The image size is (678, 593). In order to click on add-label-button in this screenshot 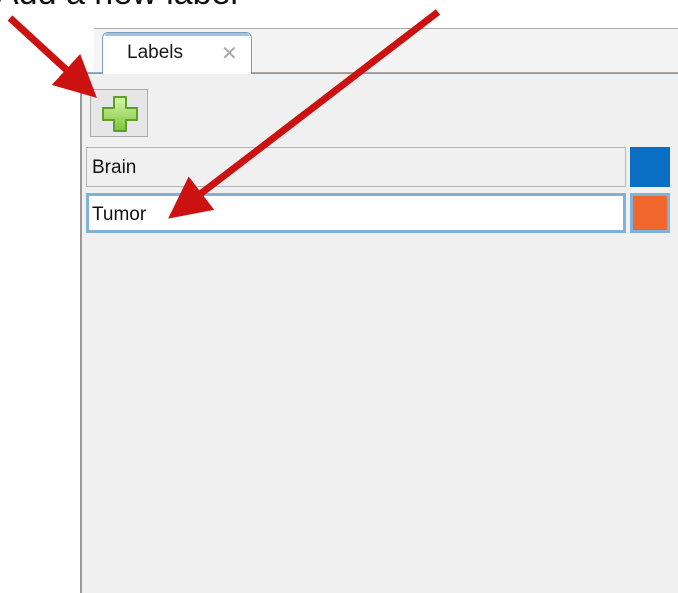, I will do `click(119, 113)`.